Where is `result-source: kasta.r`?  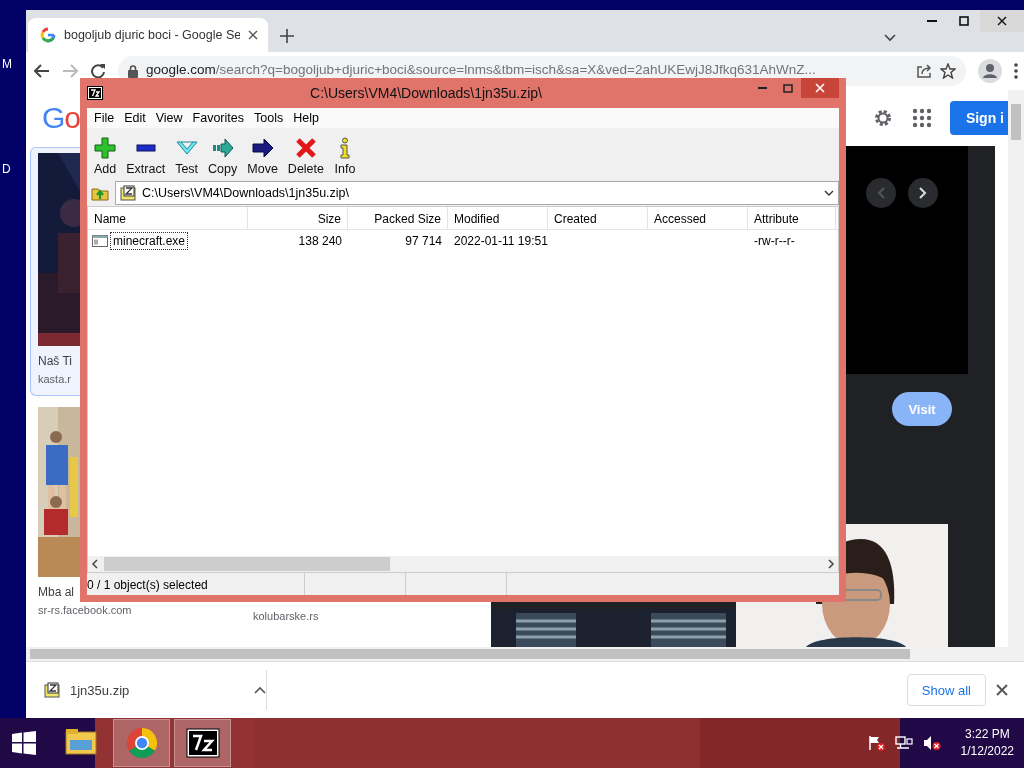 result-source: kasta.r is located at coordinates (54, 379).